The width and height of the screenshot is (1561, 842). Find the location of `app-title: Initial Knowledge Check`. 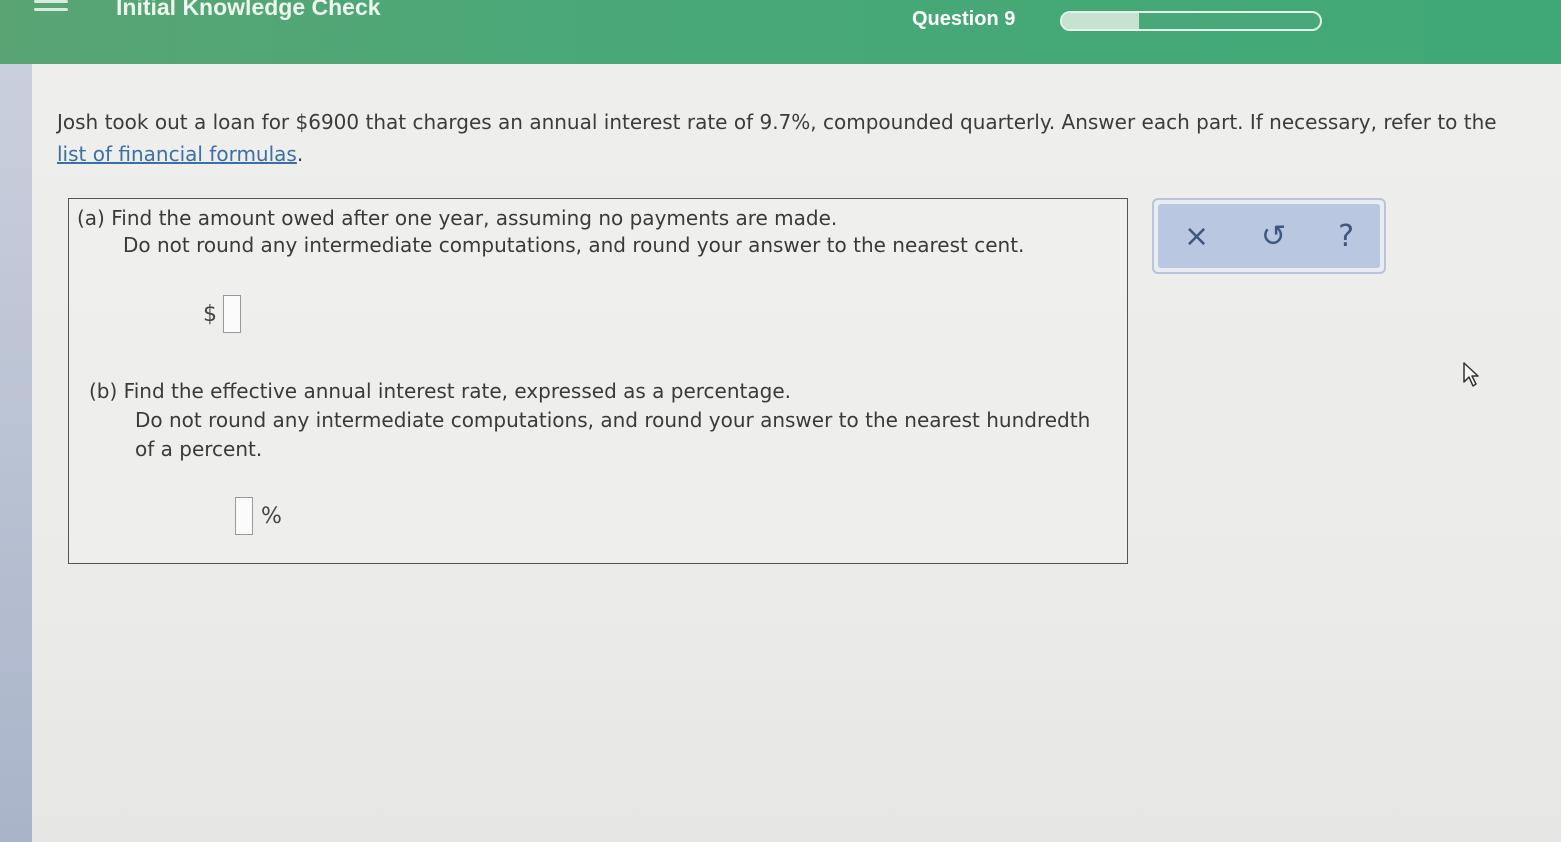

app-title: Initial Knowledge Check is located at coordinates (248, 10).